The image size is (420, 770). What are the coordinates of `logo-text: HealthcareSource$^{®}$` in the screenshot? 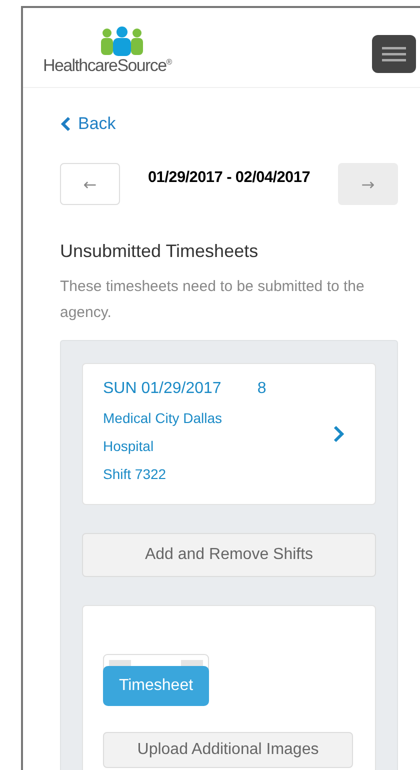 It's located at (107, 66).